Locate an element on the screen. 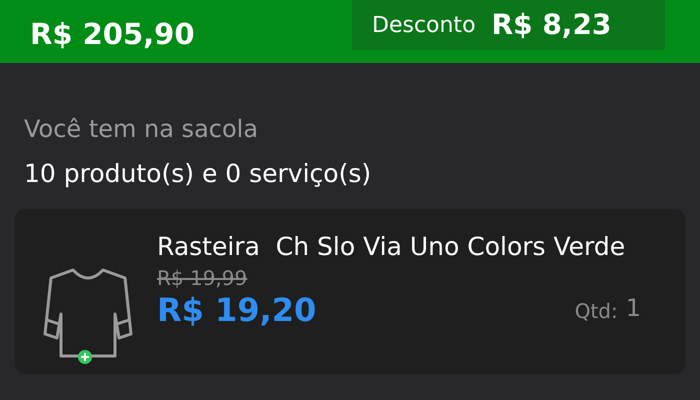  bag-summary: 10 produto(s) e 0 serviço(s) is located at coordinates (198, 174).